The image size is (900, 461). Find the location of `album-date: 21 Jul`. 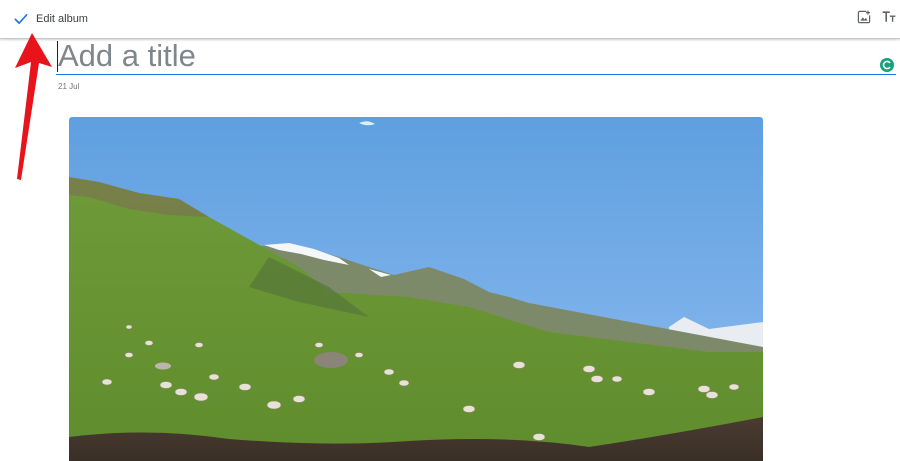

album-date: 21 Jul is located at coordinates (69, 86).